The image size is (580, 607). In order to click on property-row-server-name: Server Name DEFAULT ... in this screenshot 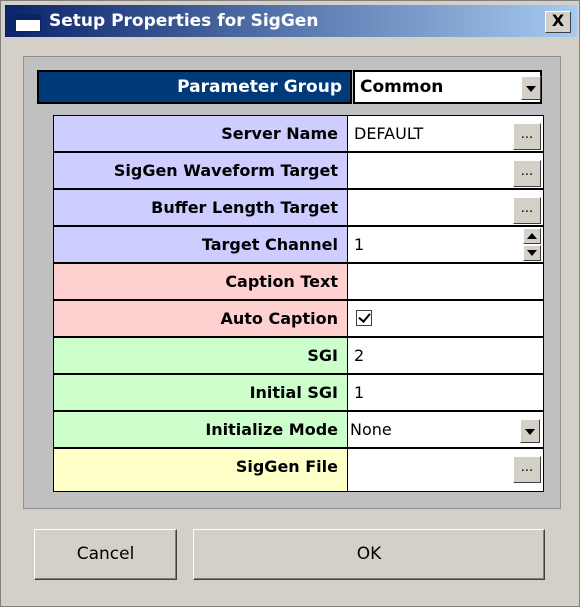, I will do `click(298, 134)`.